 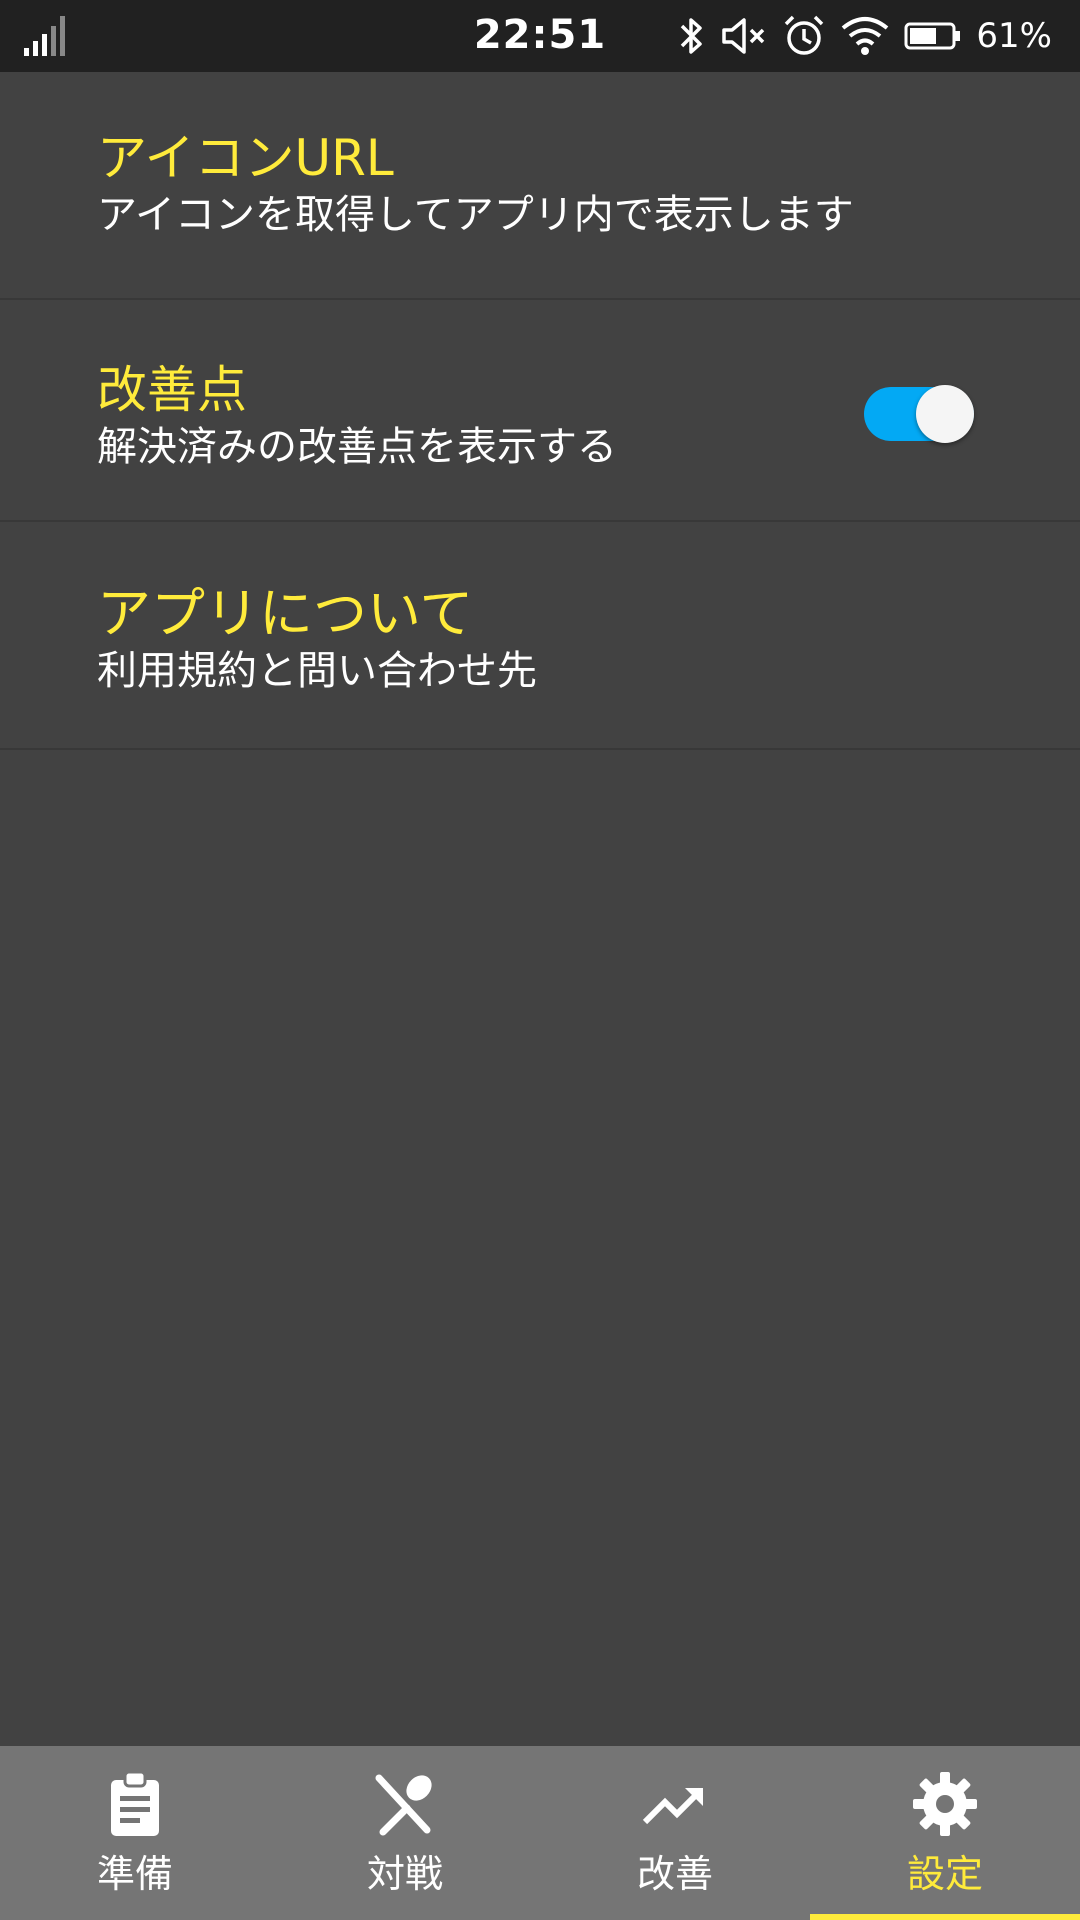 I want to click on show-resolved-toggle, so click(x=919, y=414).